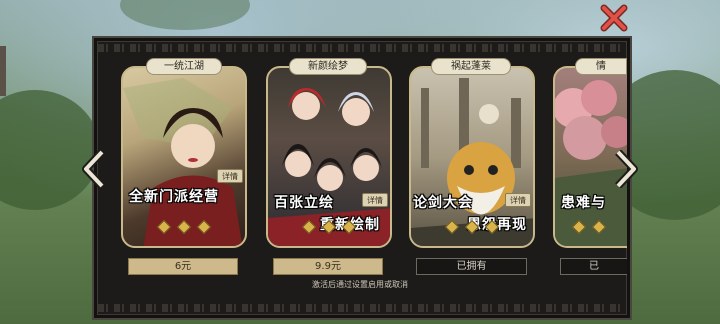  What do you see at coordinates (230, 176) in the screenshot?
I see `card-1-detail-button: 详情` at bounding box center [230, 176].